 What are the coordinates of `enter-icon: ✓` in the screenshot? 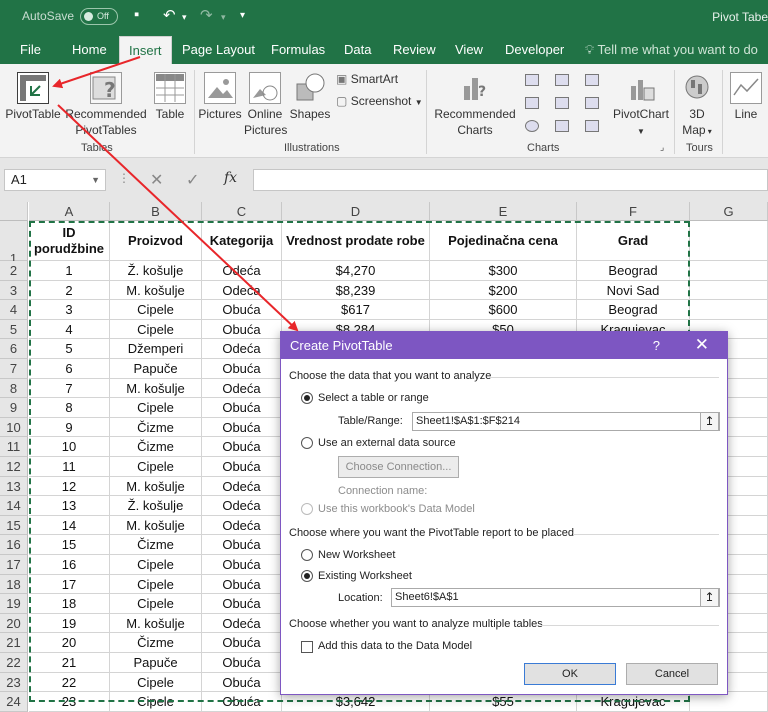 It's located at (192, 180).